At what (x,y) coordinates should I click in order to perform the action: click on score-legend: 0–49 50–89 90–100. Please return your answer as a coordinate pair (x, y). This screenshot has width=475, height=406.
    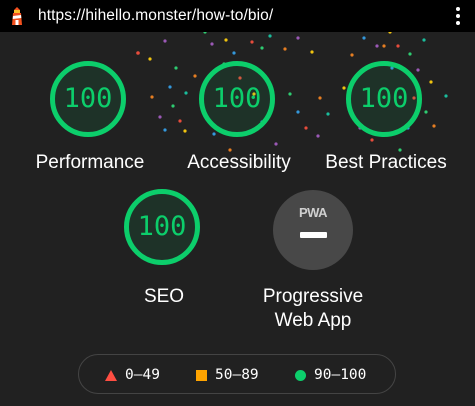
    Looking at the image, I should click on (237, 374).